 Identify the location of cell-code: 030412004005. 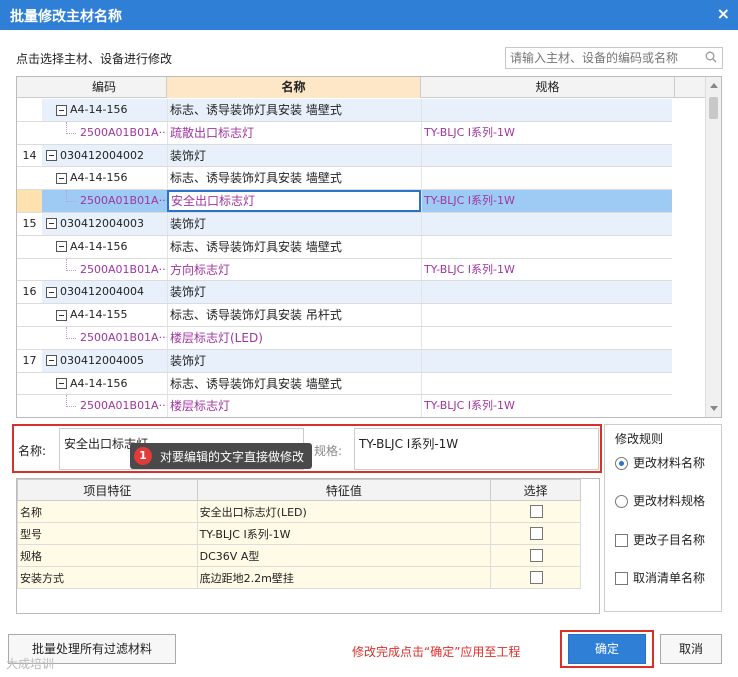
(104, 360).